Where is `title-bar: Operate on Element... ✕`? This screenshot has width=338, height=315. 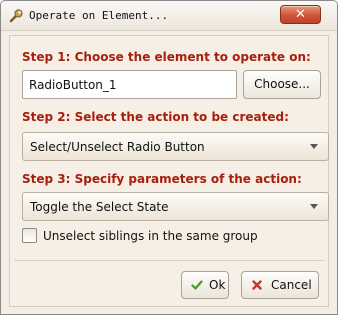
title-bar: Operate on Element... ✕ is located at coordinates (169, 16).